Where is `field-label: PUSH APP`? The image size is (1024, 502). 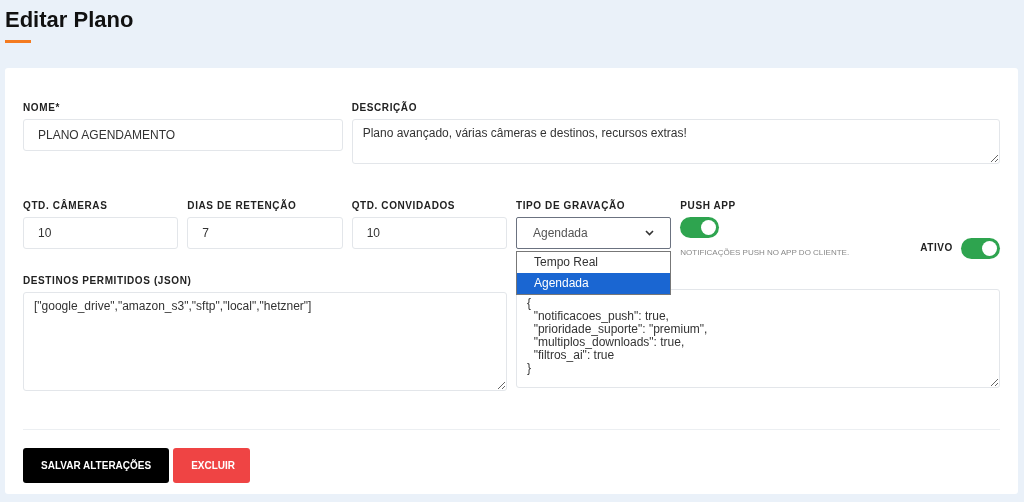
field-label: PUSH APP is located at coordinates (708, 206).